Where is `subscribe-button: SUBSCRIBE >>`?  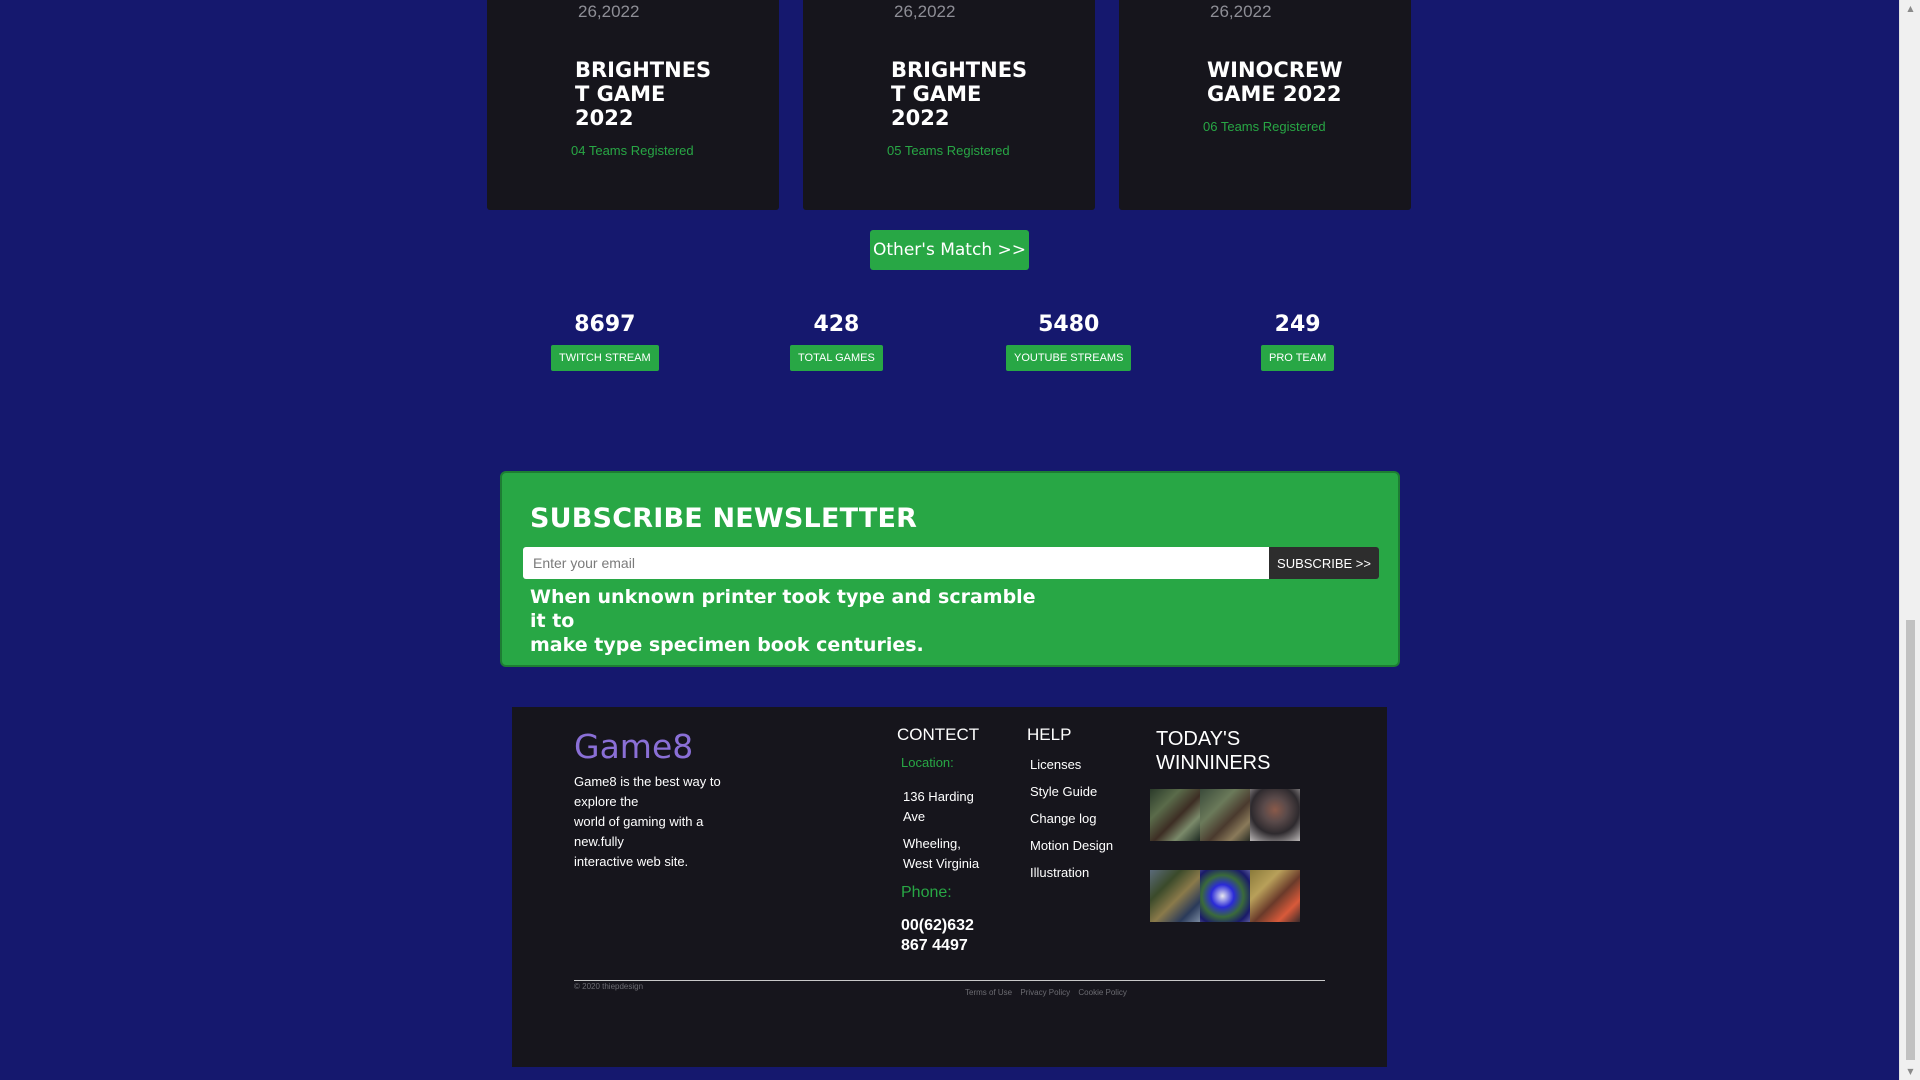 subscribe-button: SUBSCRIBE >> is located at coordinates (1324, 563).